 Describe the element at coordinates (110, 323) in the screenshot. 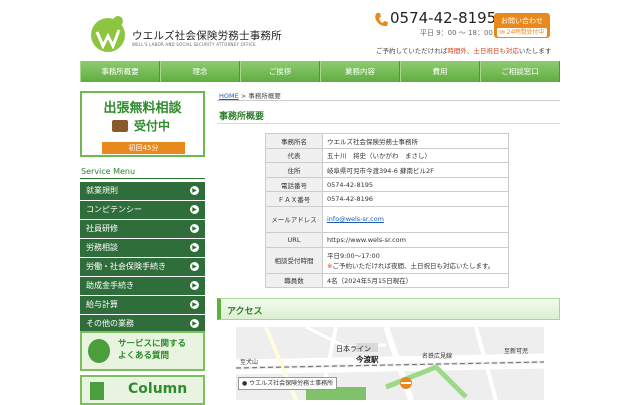

I see `menu-item-label: その他の業務` at that location.